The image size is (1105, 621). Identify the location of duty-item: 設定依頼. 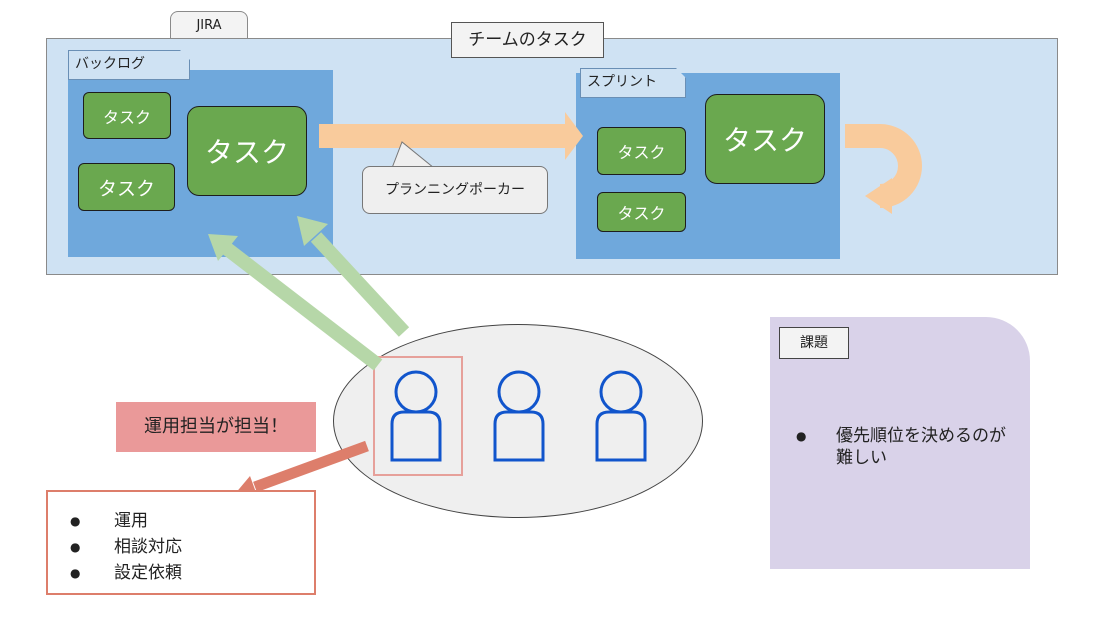
(181, 573).